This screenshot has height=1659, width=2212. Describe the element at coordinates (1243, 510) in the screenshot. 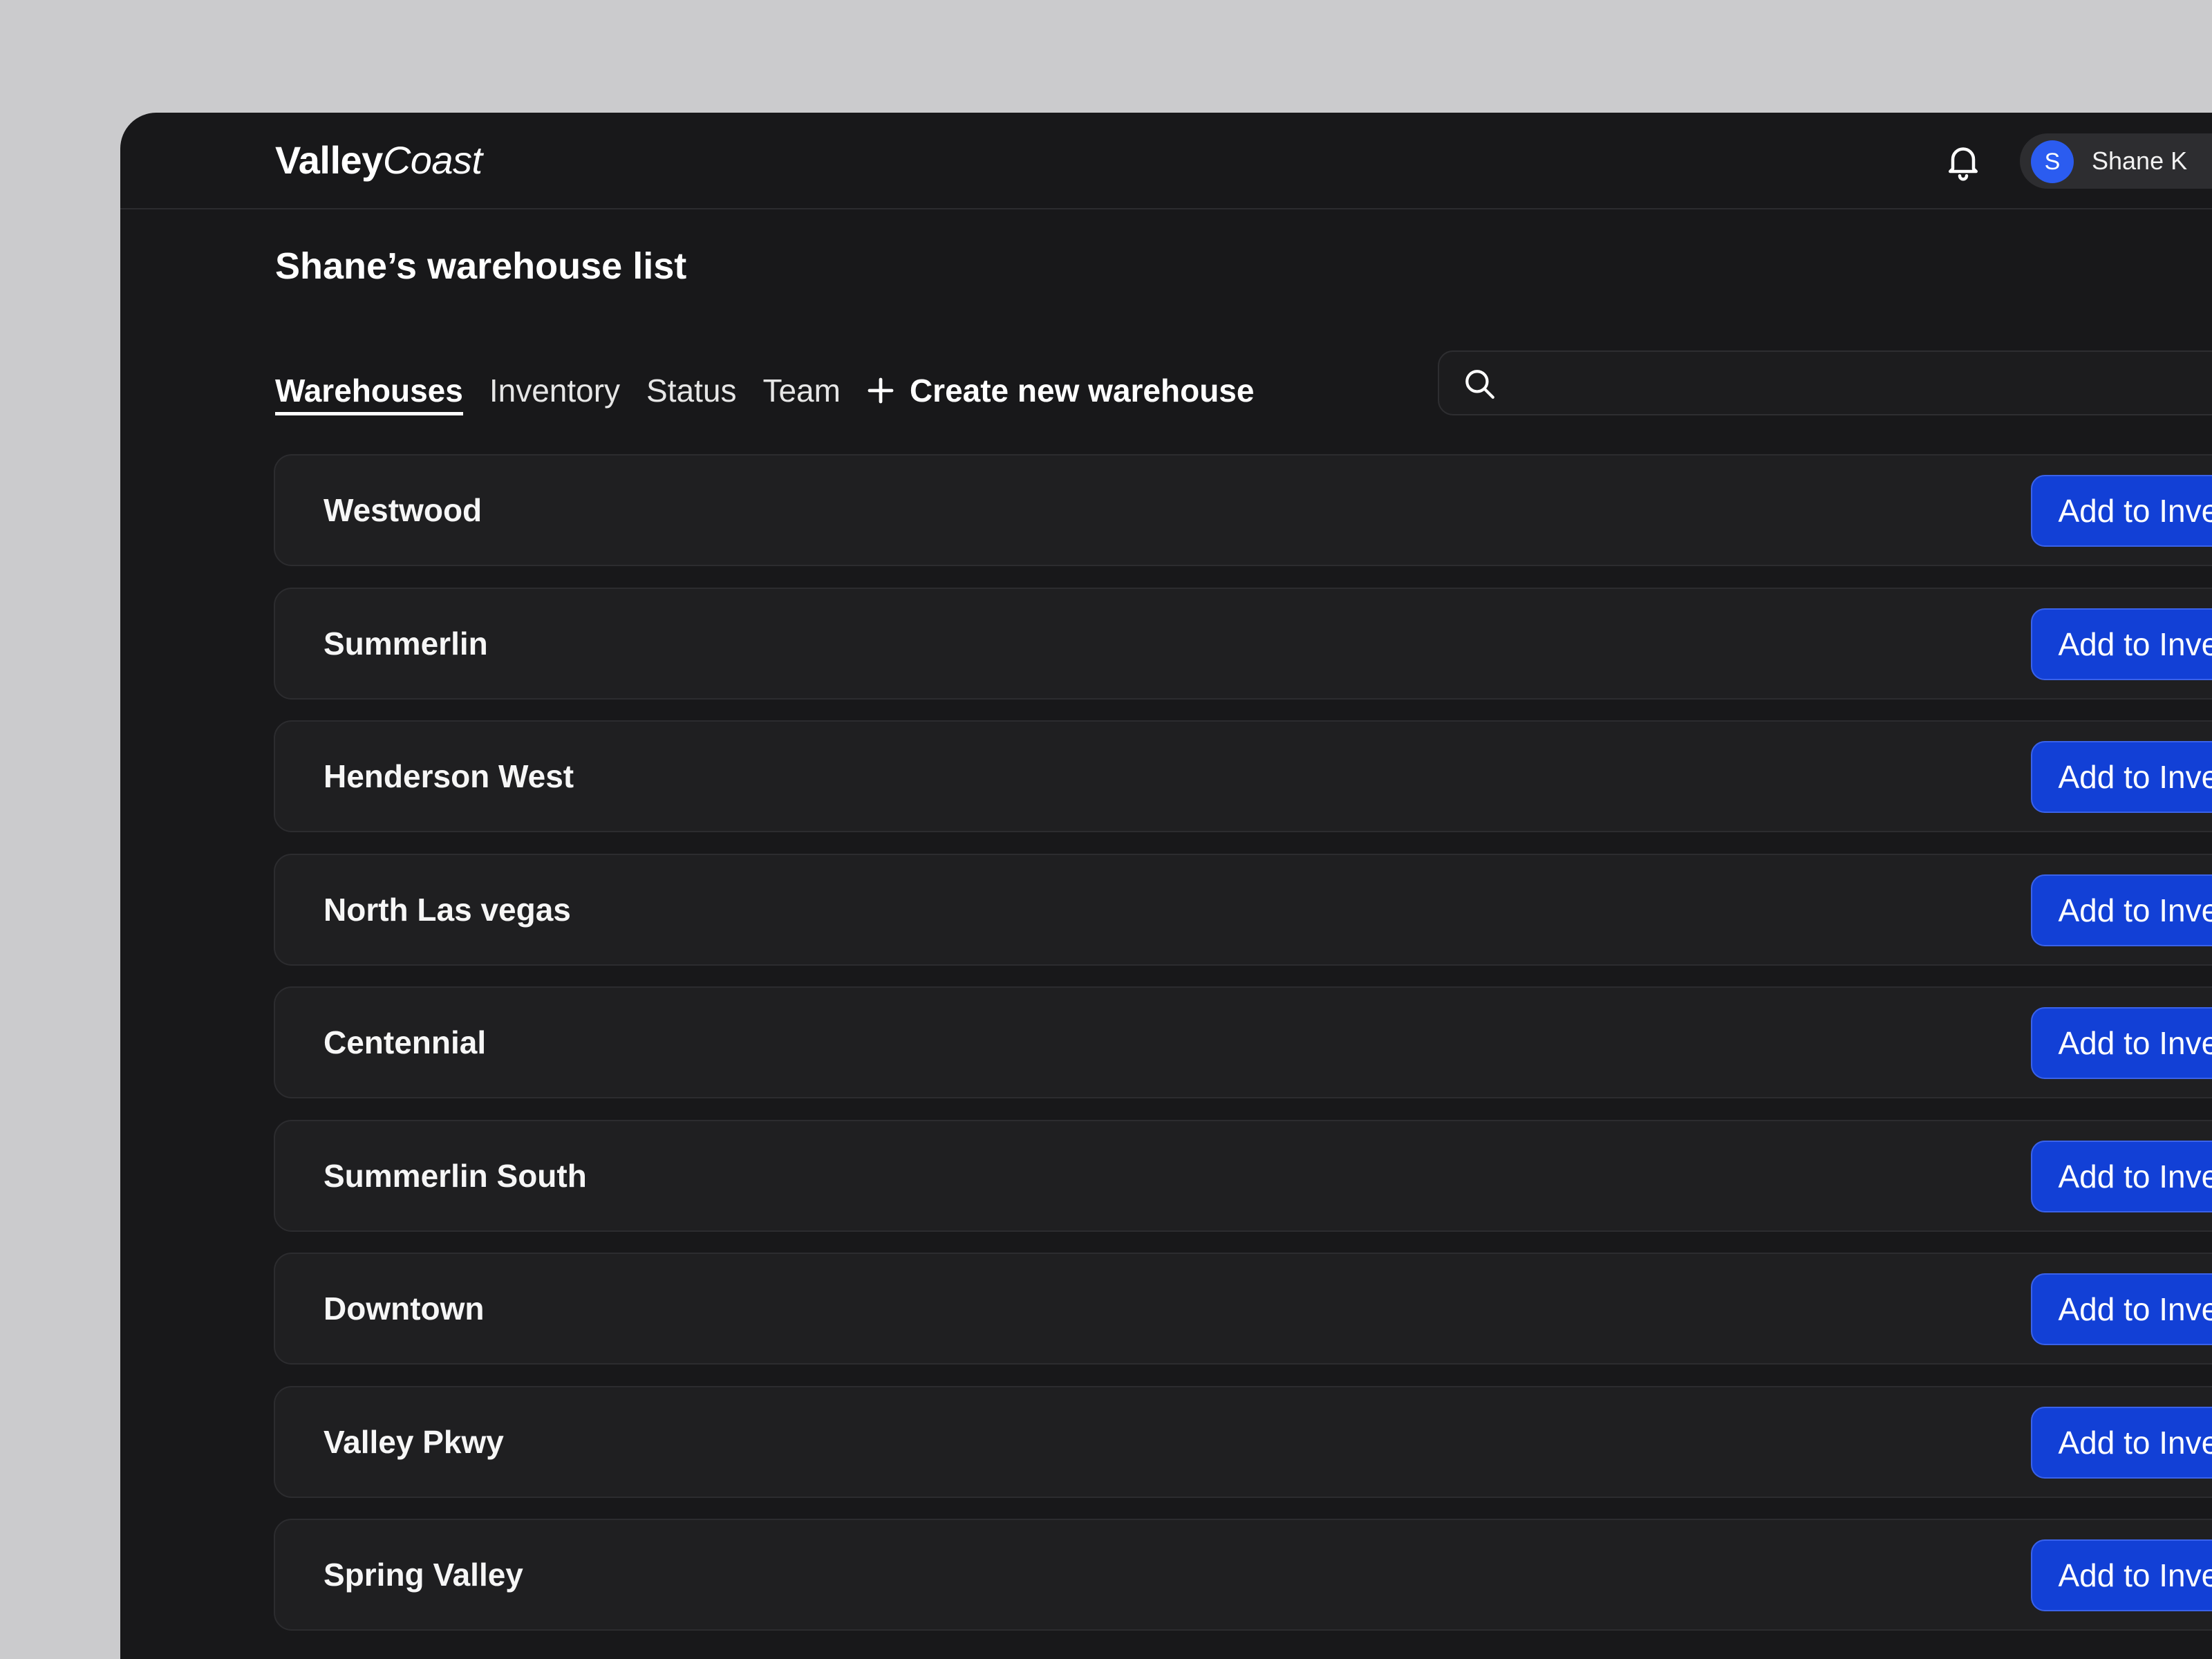

I see `list-item: Westwood Add to Inventory` at that location.